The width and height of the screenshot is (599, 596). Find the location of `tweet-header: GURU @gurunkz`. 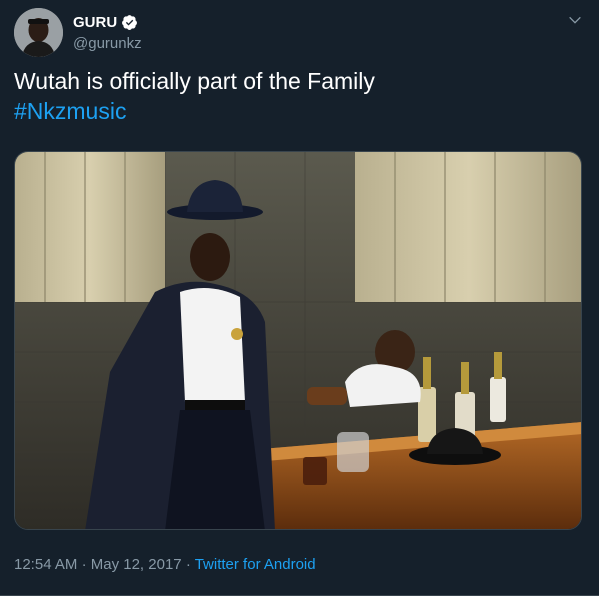

tweet-header: GURU @gurunkz is located at coordinates (299, 33).